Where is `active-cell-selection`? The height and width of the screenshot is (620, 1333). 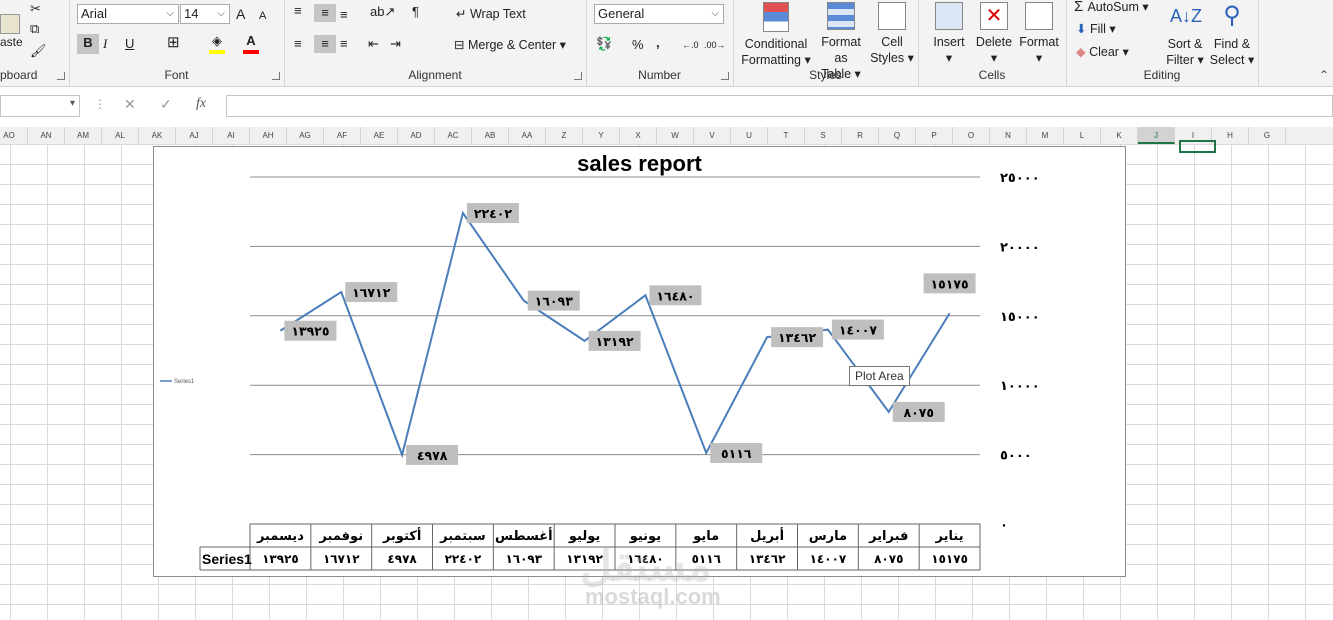
active-cell-selection is located at coordinates (1197, 146).